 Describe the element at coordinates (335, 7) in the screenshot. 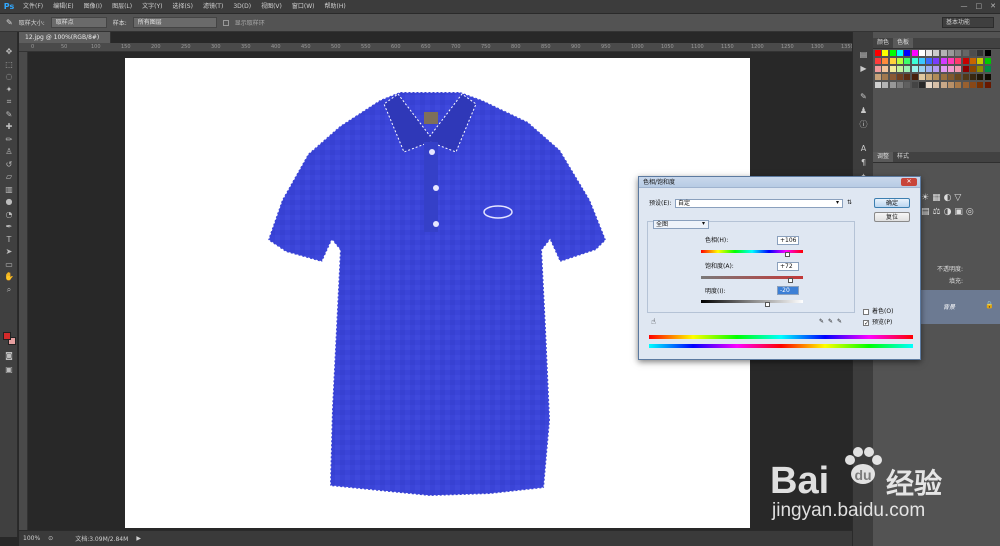

I see `menu-item: 帮助(H)` at that location.